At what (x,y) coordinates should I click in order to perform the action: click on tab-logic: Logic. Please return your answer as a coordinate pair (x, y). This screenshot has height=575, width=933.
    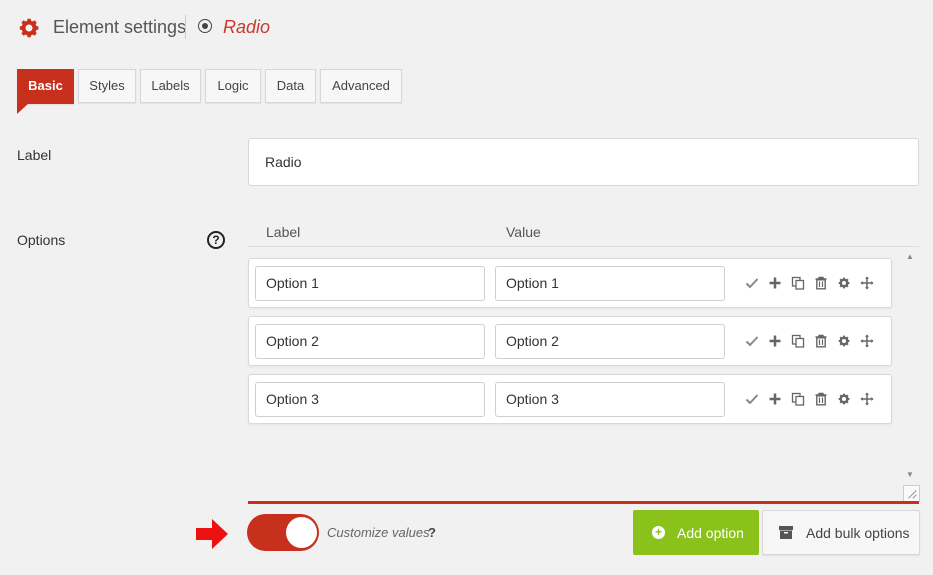
    Looking at the image, I should click on (233, 86).